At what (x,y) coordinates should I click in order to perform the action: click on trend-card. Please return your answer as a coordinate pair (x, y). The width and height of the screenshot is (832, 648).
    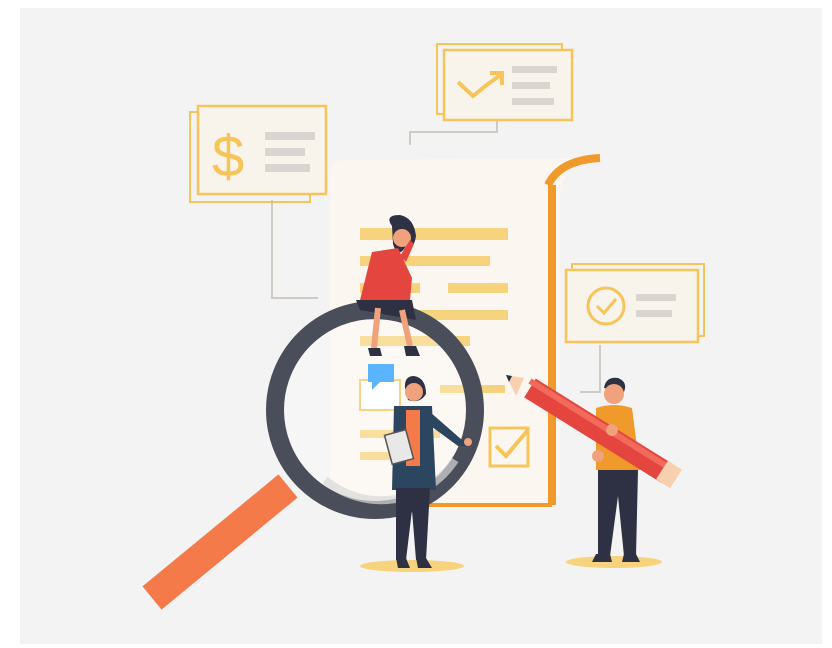
    Looking at the image, I should click on (505, 82).